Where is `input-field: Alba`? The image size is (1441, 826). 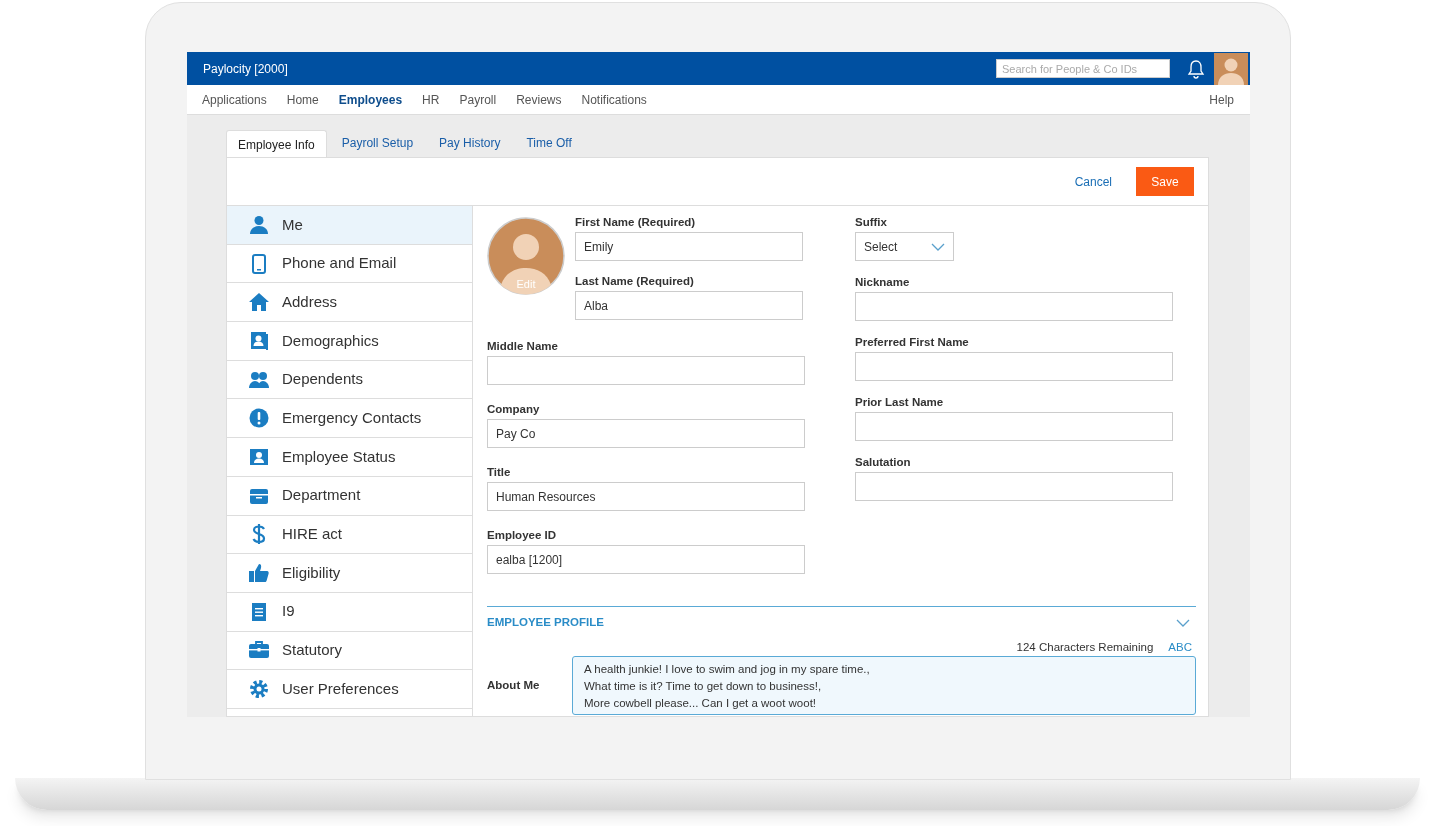 input-field: Alba is located at coordinates (689, 305).